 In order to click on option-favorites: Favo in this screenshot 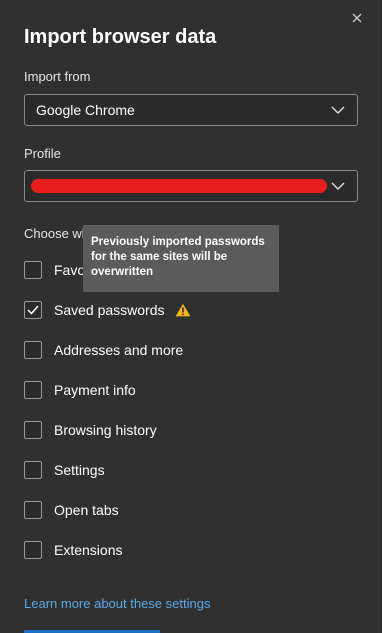, I will do `click(54, 270)`.